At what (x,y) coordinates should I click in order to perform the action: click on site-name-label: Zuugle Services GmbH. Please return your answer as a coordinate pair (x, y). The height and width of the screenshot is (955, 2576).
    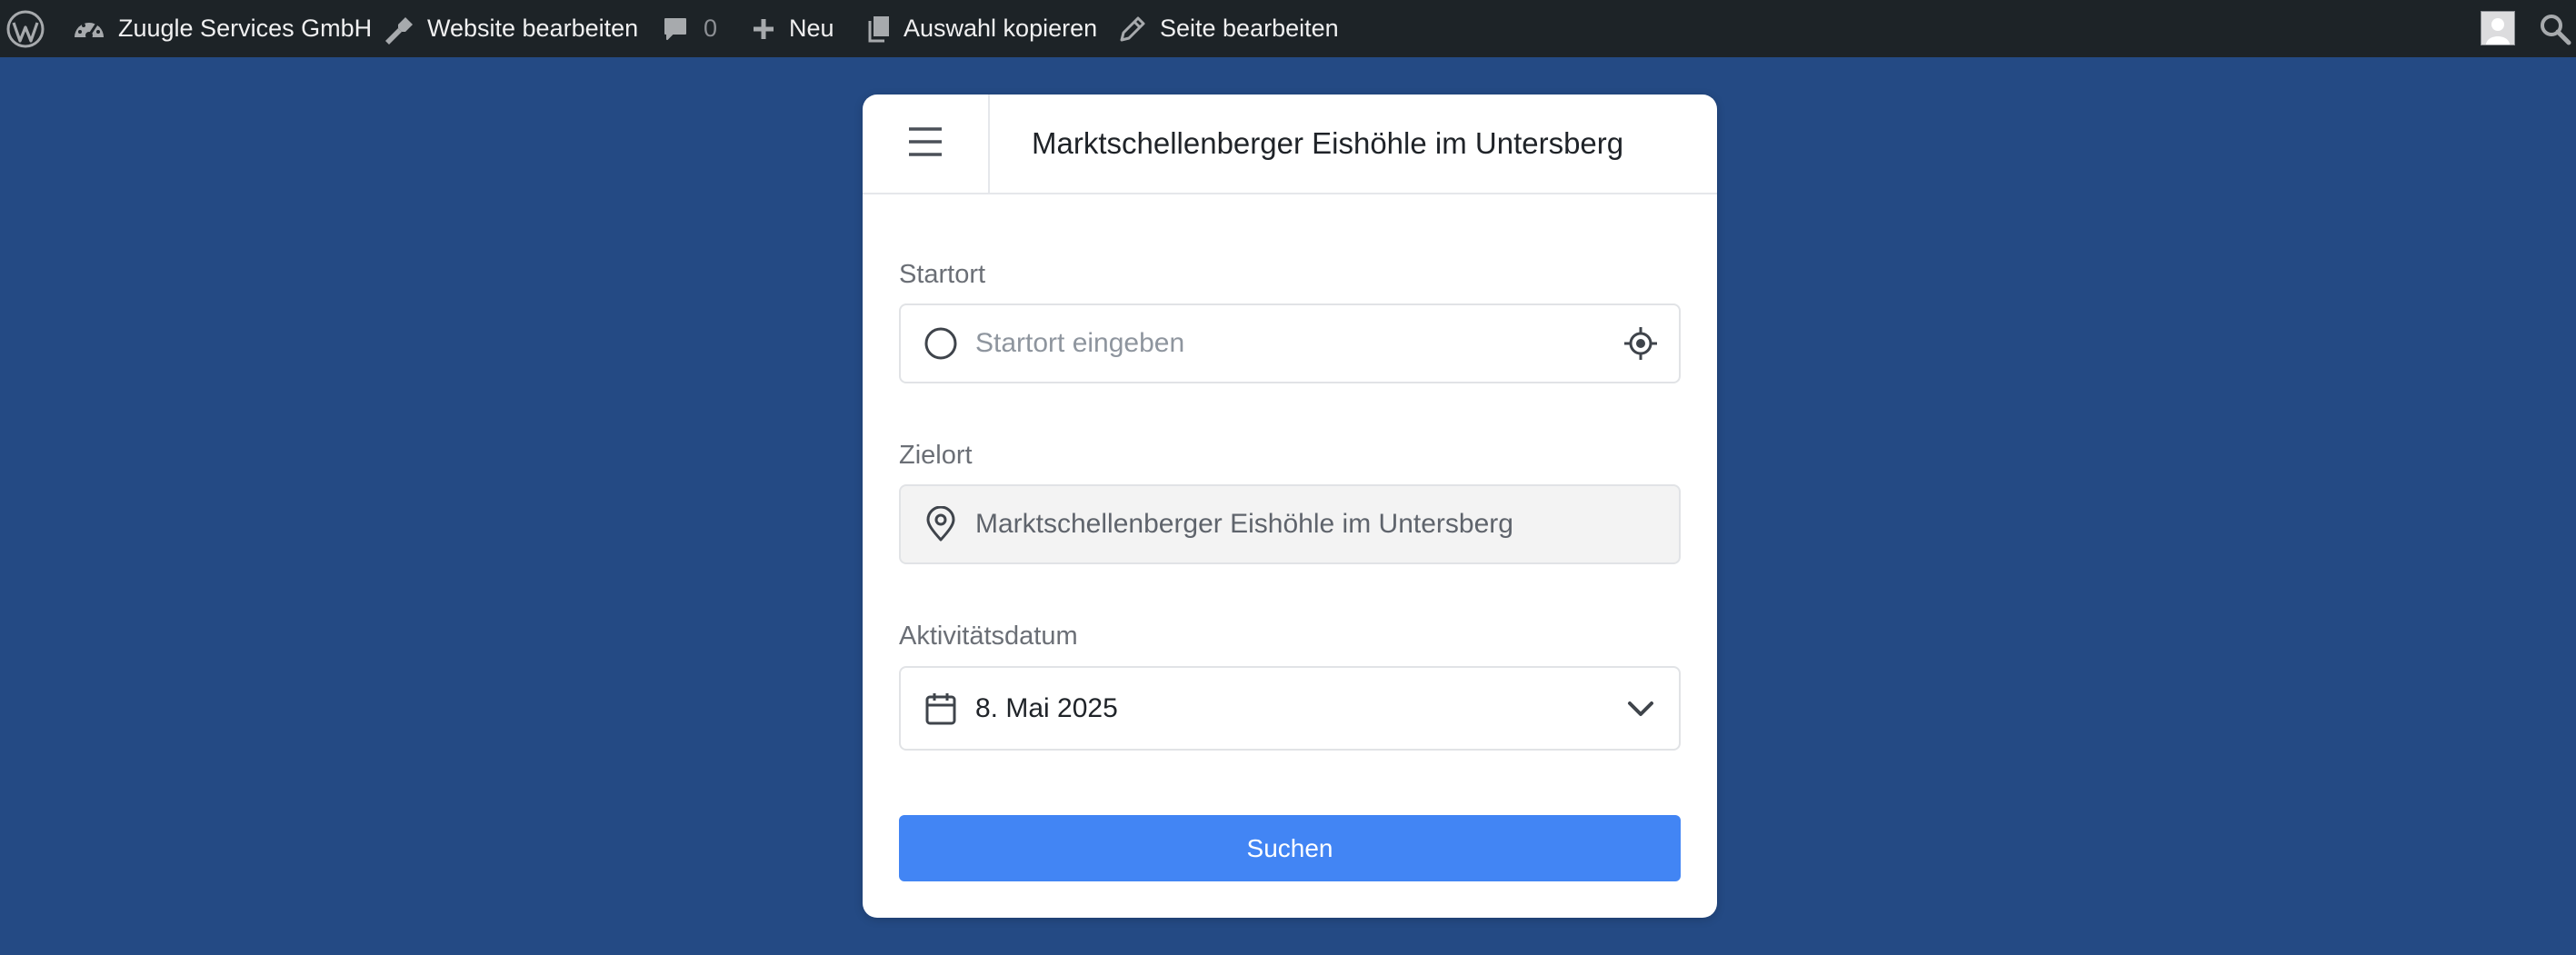
    Looking at the image, I should click on (245, 28).